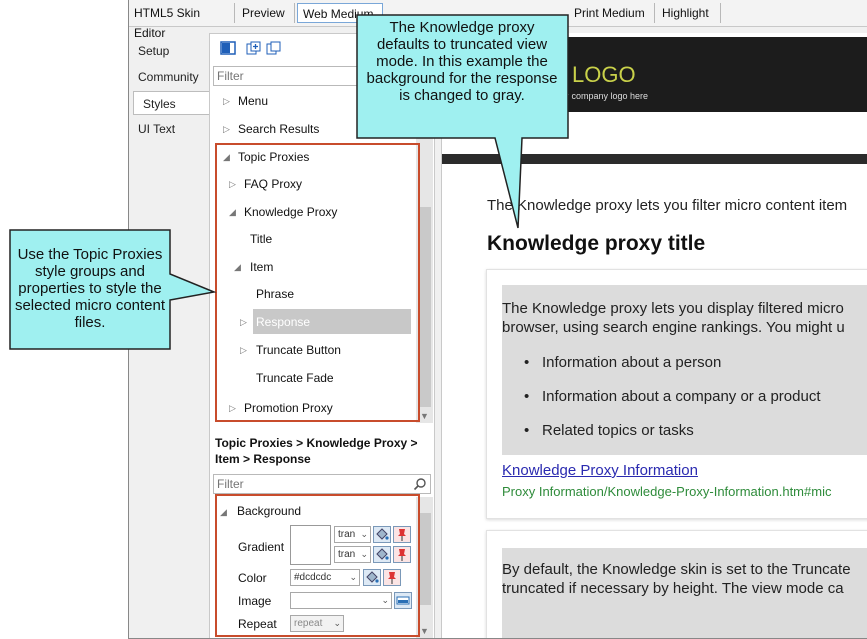 The height and width of the screenshot is (639, 867). I want to click on tab-preview: Preview, so click(266, 13).